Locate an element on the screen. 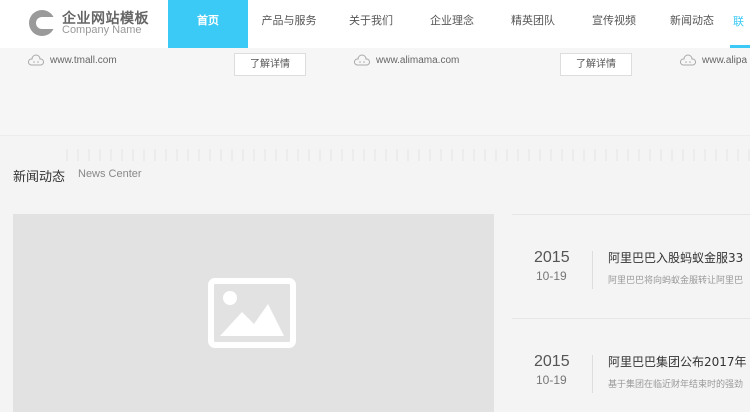 The image size is (750, 412). partner-item: www.alipa is located at coordinates (715, 63).